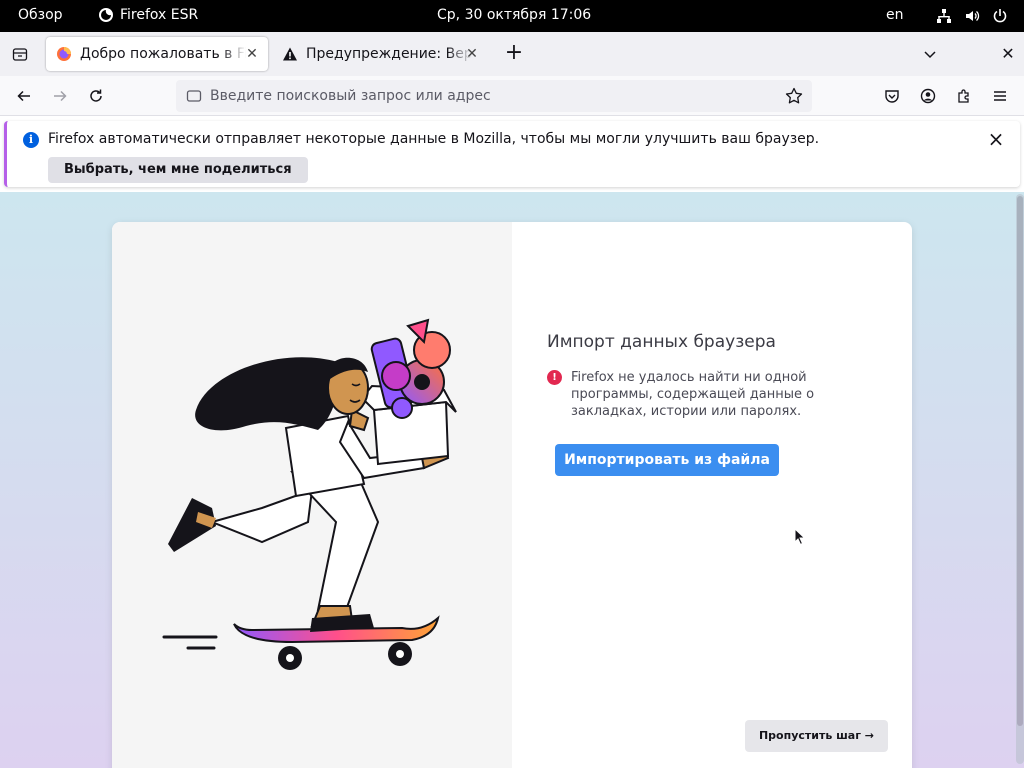  I want to click on volume-icon, so click(972, 16).